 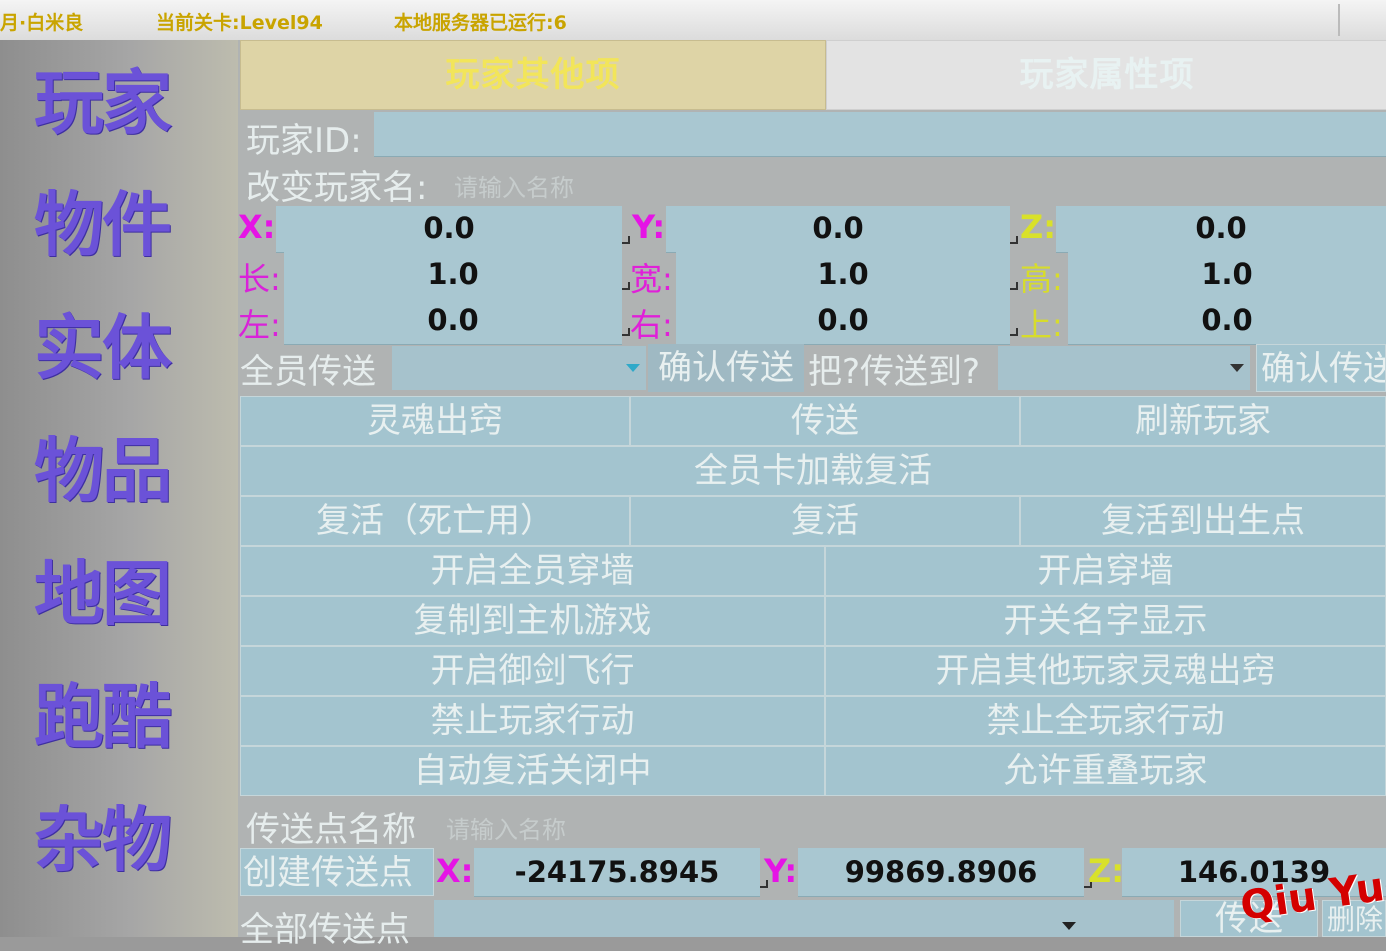 I want to click on y-label: Y:, so click(x=649, y=227).